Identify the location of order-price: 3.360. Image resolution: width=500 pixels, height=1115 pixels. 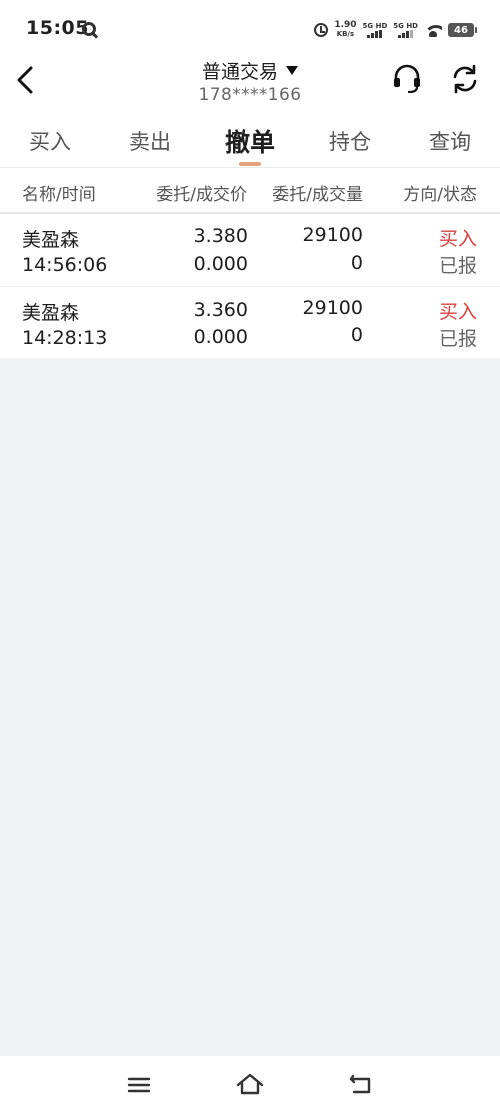
(220, 310).